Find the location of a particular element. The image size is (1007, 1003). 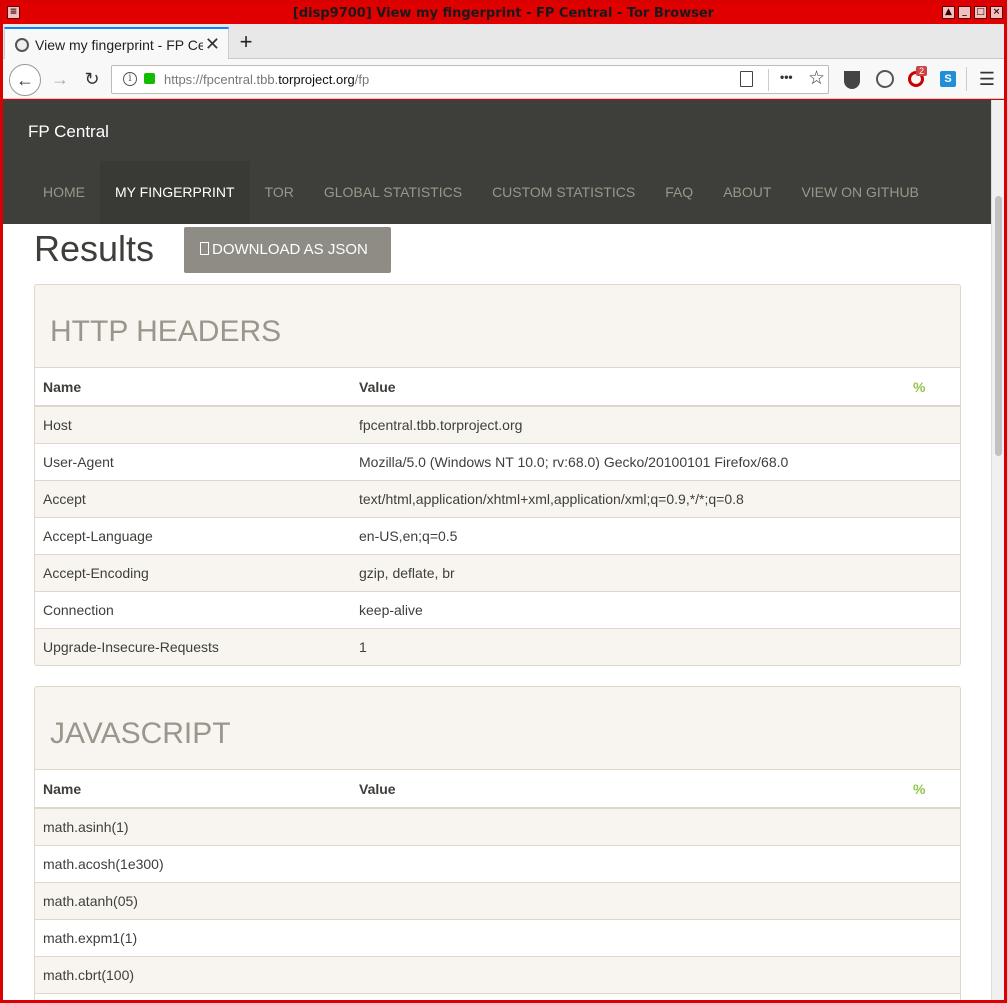

window-close-icon: × is located at coordinates (996, 12).